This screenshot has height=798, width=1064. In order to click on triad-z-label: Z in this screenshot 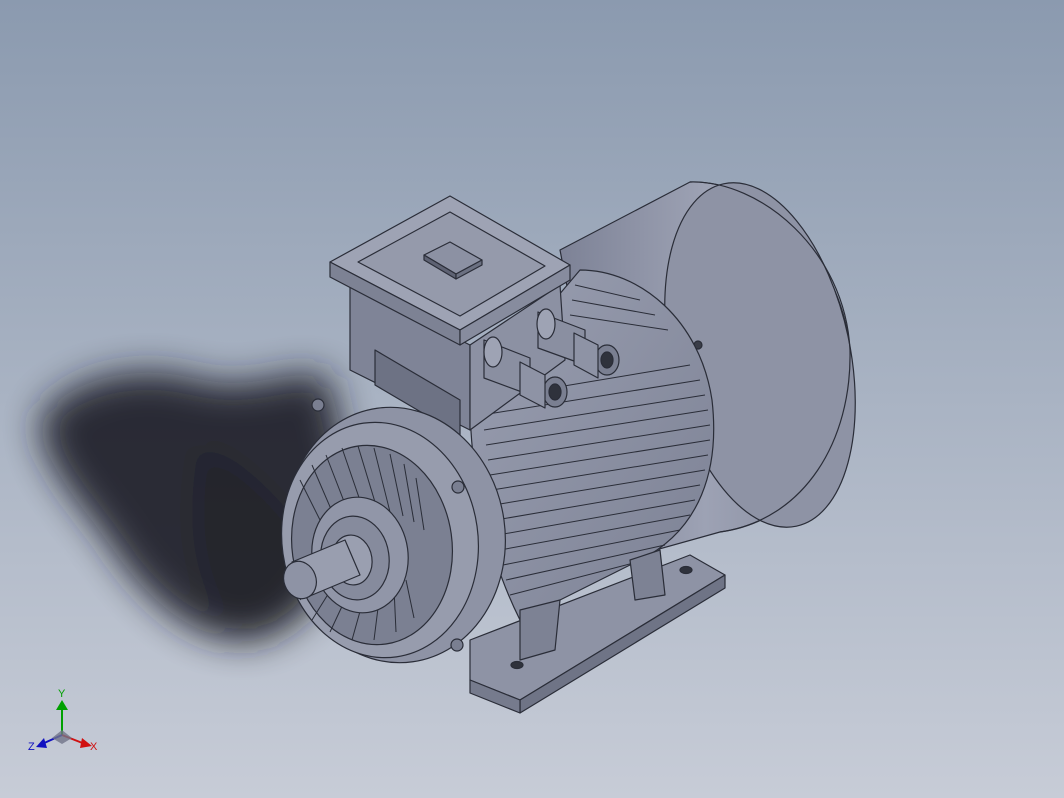, I will do `click(31, 747)`.